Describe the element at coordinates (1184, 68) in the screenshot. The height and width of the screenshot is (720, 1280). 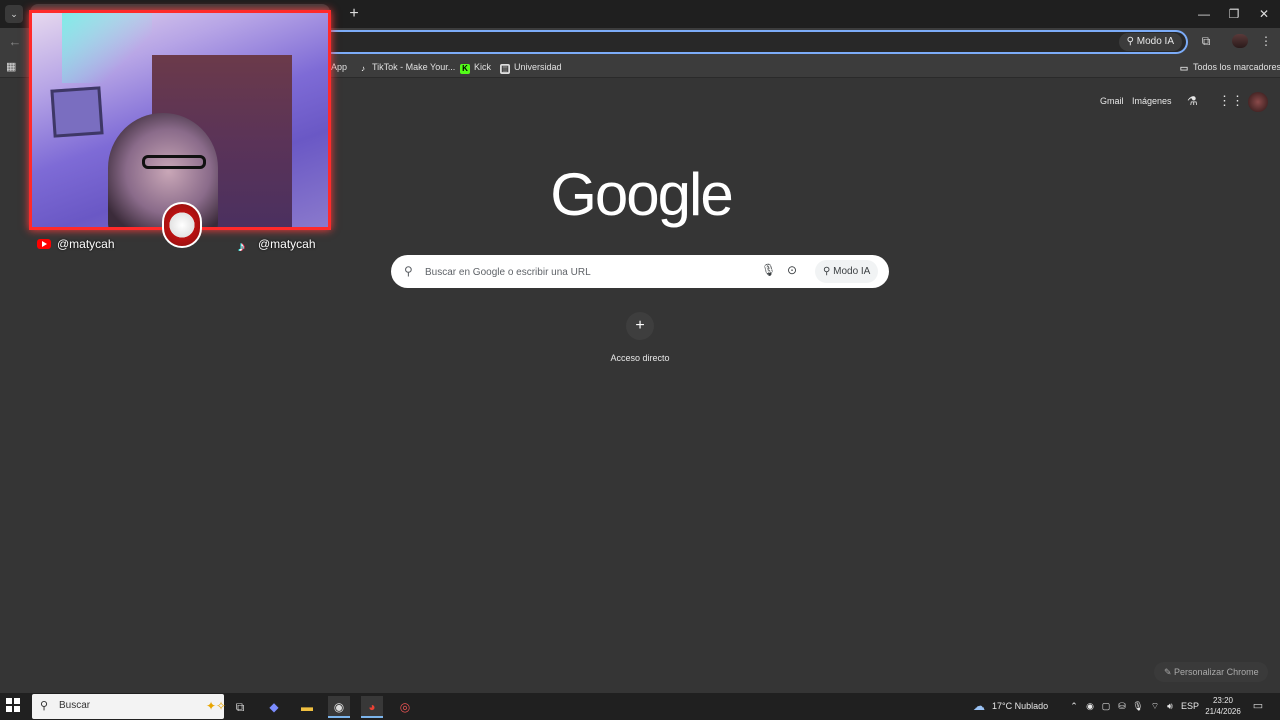
I see `folder-icon: ▭` at that location.